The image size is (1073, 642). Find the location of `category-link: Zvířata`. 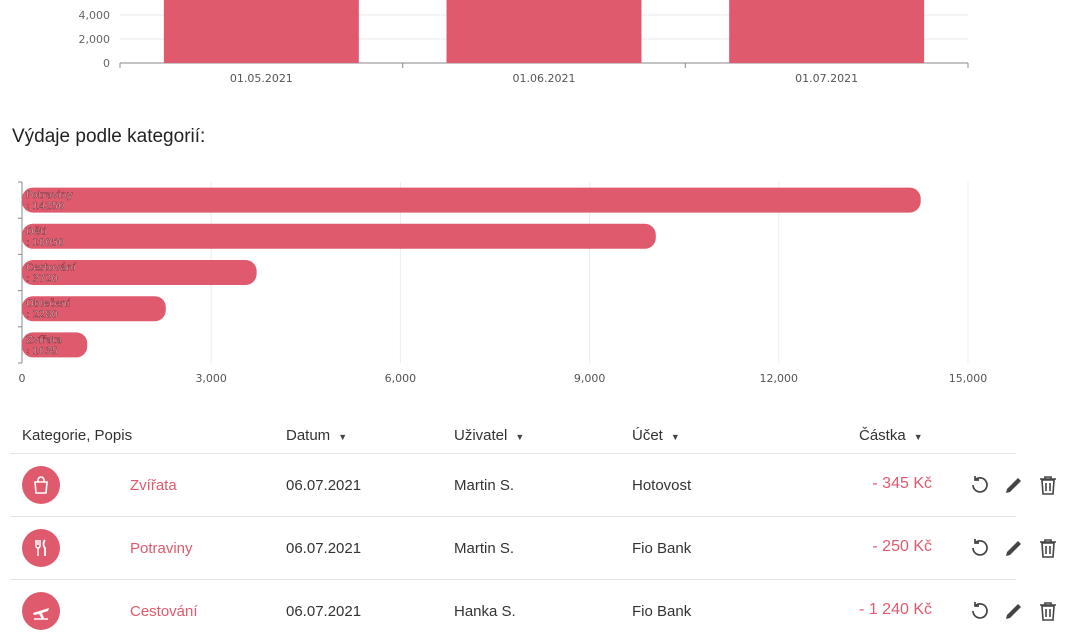

category-link: Zvířata is located at coordinates (153, 485).